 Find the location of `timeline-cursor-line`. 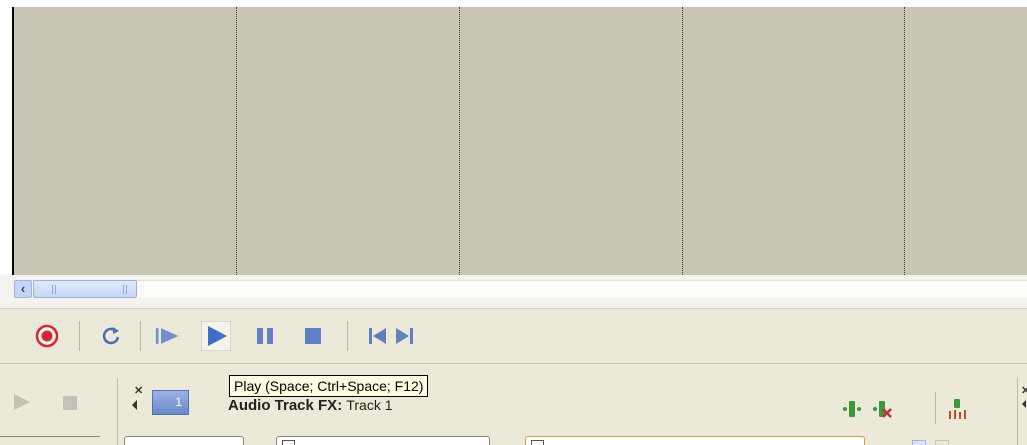

timeline-cursor-line is located at coordinates (13, 141).